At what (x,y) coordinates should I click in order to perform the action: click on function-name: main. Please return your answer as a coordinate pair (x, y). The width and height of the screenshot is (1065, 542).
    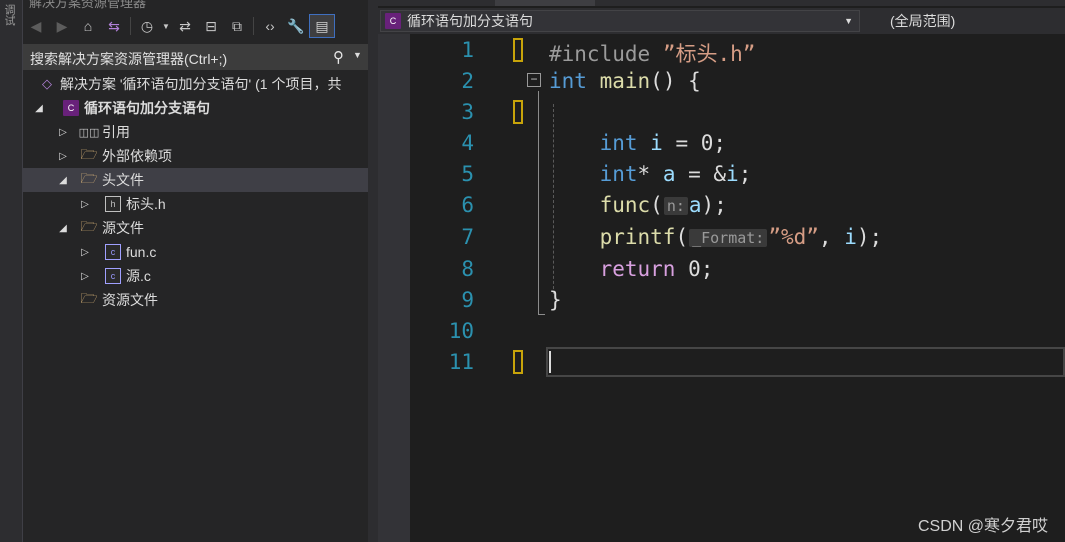
    Looking at the image, I should click on (625, 81).